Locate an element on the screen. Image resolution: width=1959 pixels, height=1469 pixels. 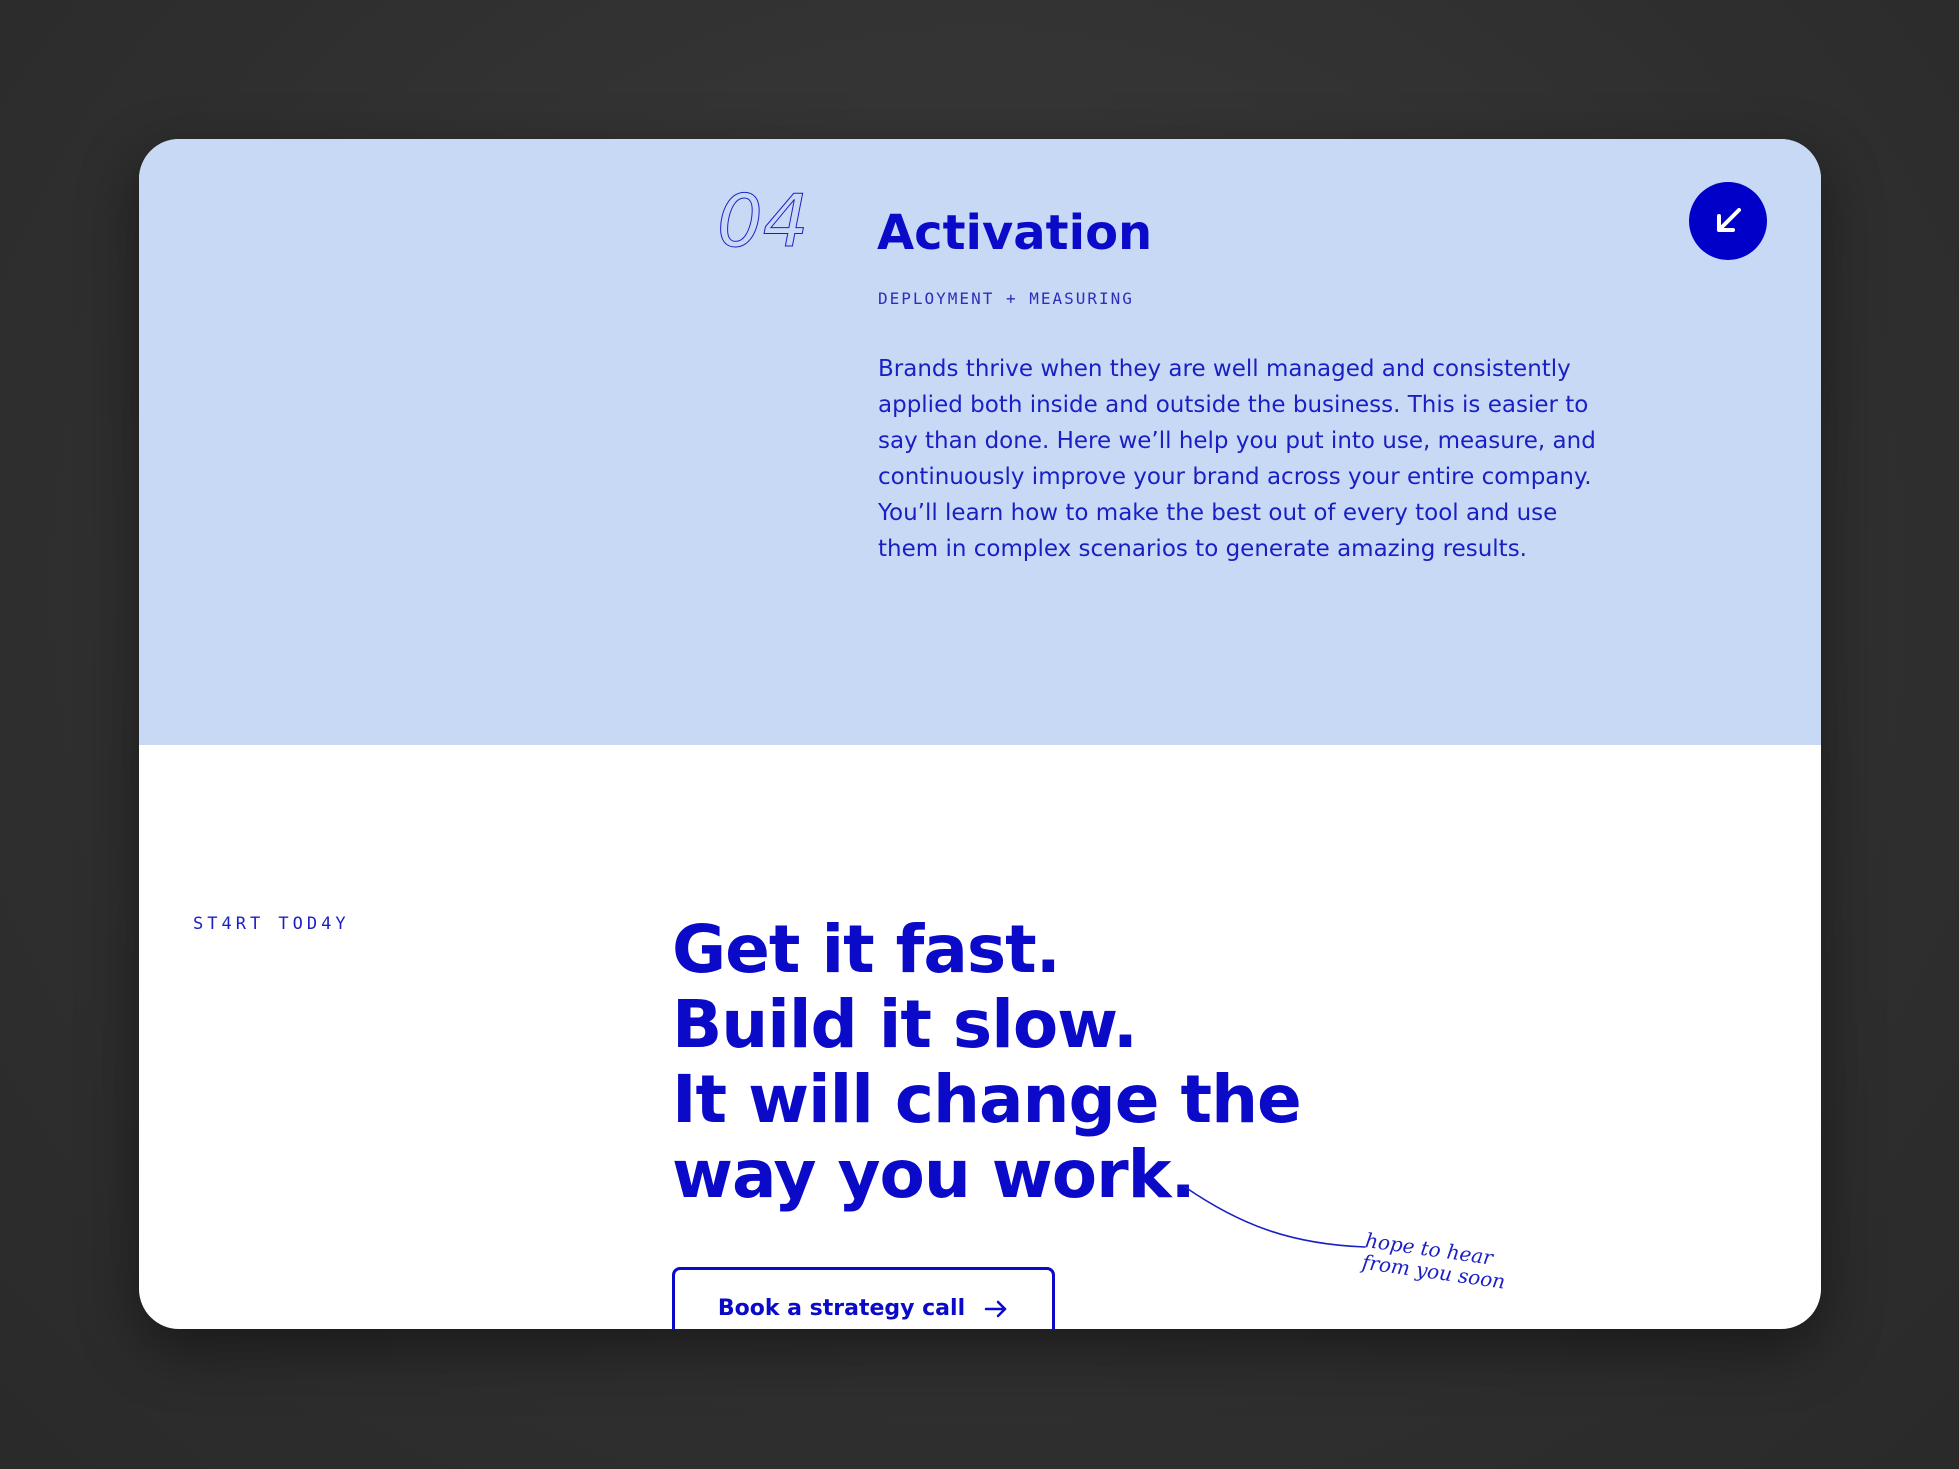
eyebrow-label: ST4RT TOD4Y is located at coordinates (271, 924).